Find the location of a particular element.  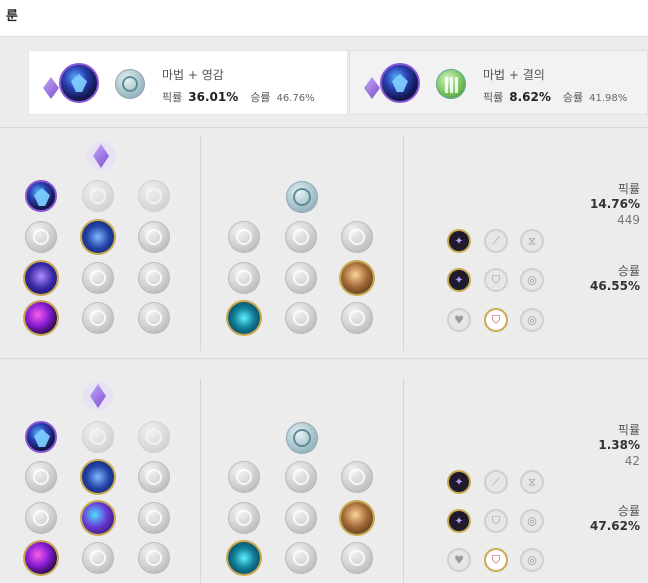

tab-stats: 픽률 36.01% 승률 46.76% is located at coordinates (238, 97).